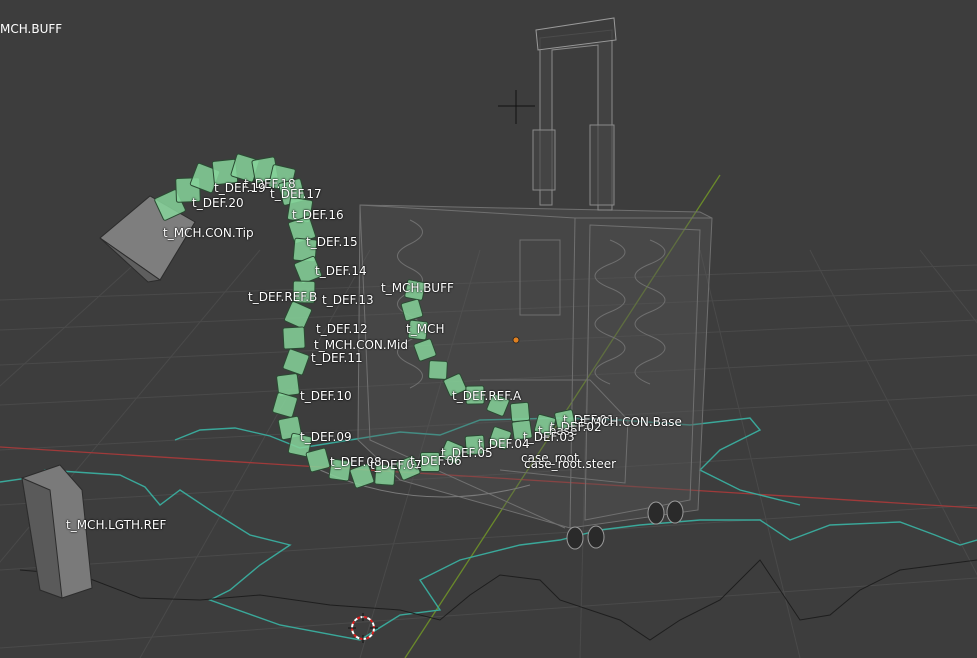 The image size is (977, 658). I want to click on active-object-label: MCH.BUFF, so click(31, 29).